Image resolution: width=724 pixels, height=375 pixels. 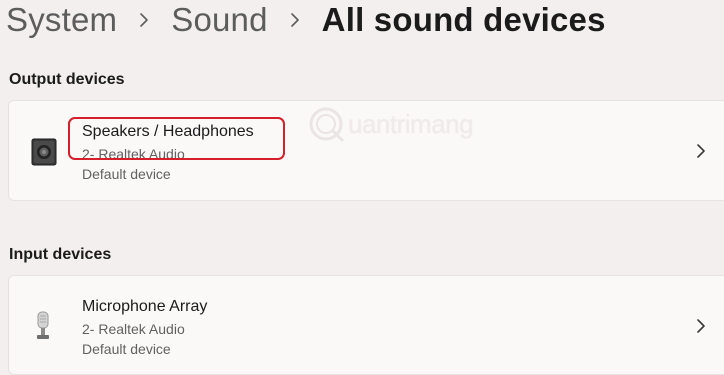 What do you see at coordinates (61, 20) in the screenshot?
I see `breadcrumb-system: System` at bounding box center [61, 20].